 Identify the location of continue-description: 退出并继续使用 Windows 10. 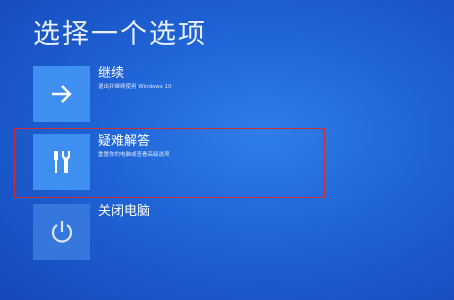
(135, 87).